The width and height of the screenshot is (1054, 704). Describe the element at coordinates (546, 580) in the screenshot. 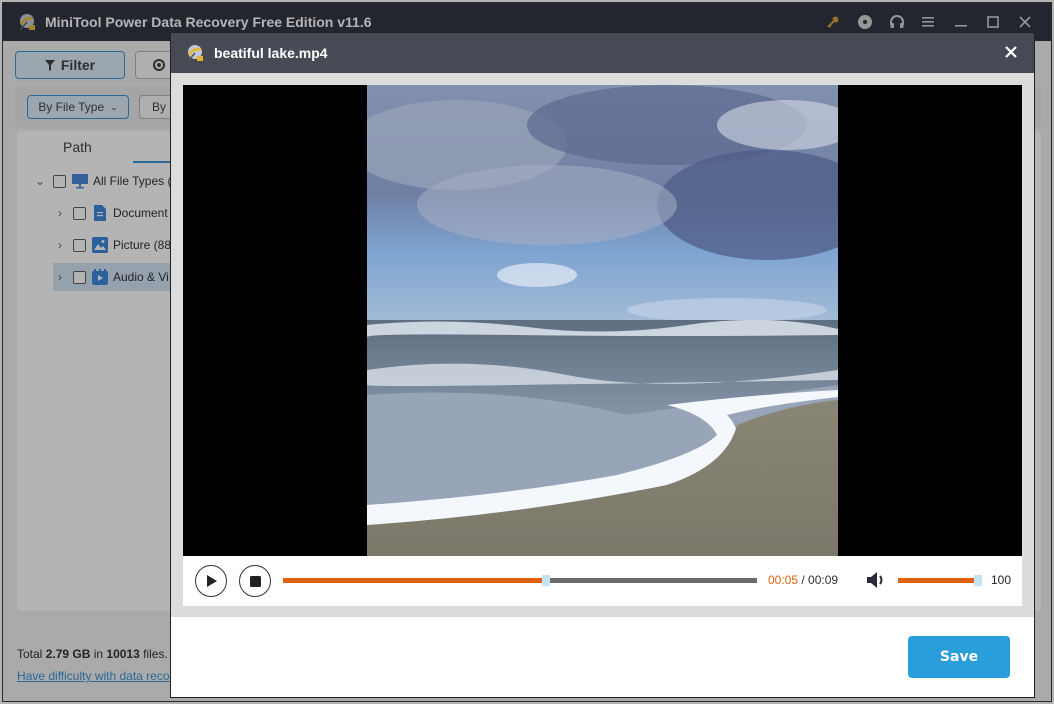

I see `seek-thumb` at that location.